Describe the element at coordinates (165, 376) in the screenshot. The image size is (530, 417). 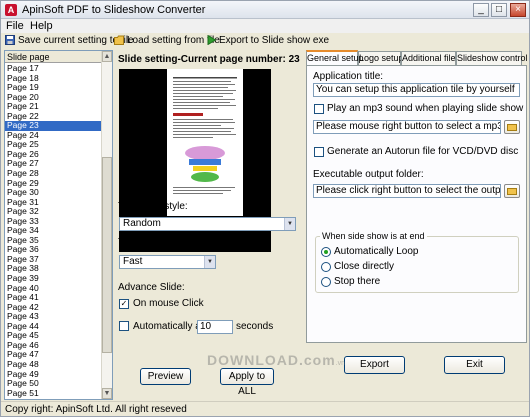
I see `preview-button: Preview` at that location.